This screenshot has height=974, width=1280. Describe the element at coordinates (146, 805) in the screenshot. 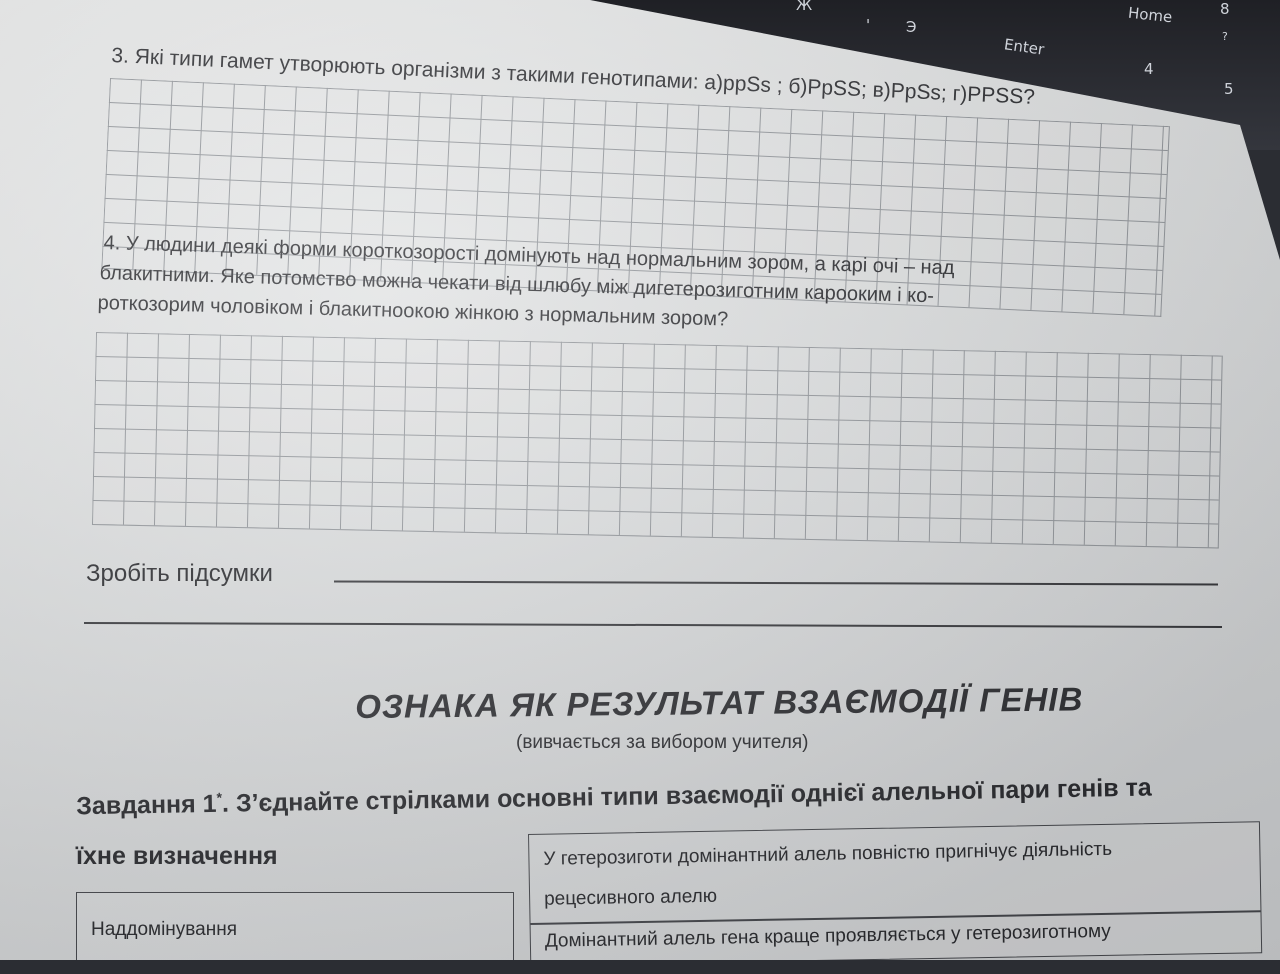

I see `task-1-prefix: Завдання 1` at that location.